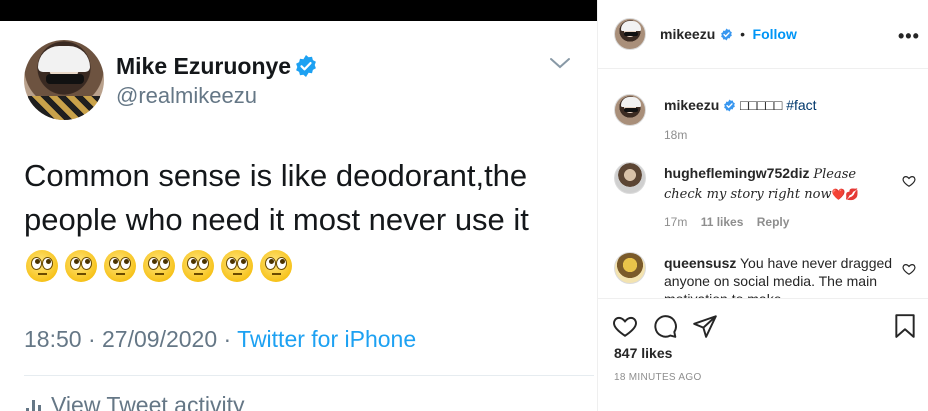 The width and height of the screenshot is (928, 411). I want to click on comment-emoji: ❤️💋, so click(845, 195).